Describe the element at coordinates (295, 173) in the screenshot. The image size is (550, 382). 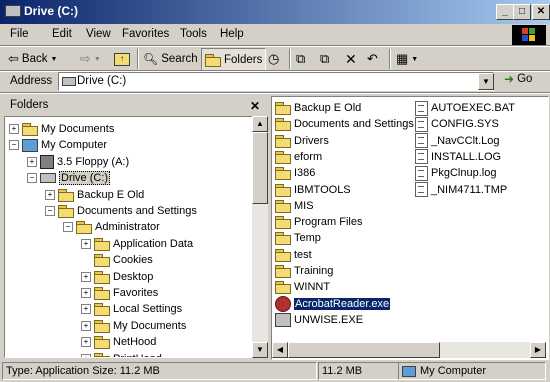
I see `file-item: I386` at that location.